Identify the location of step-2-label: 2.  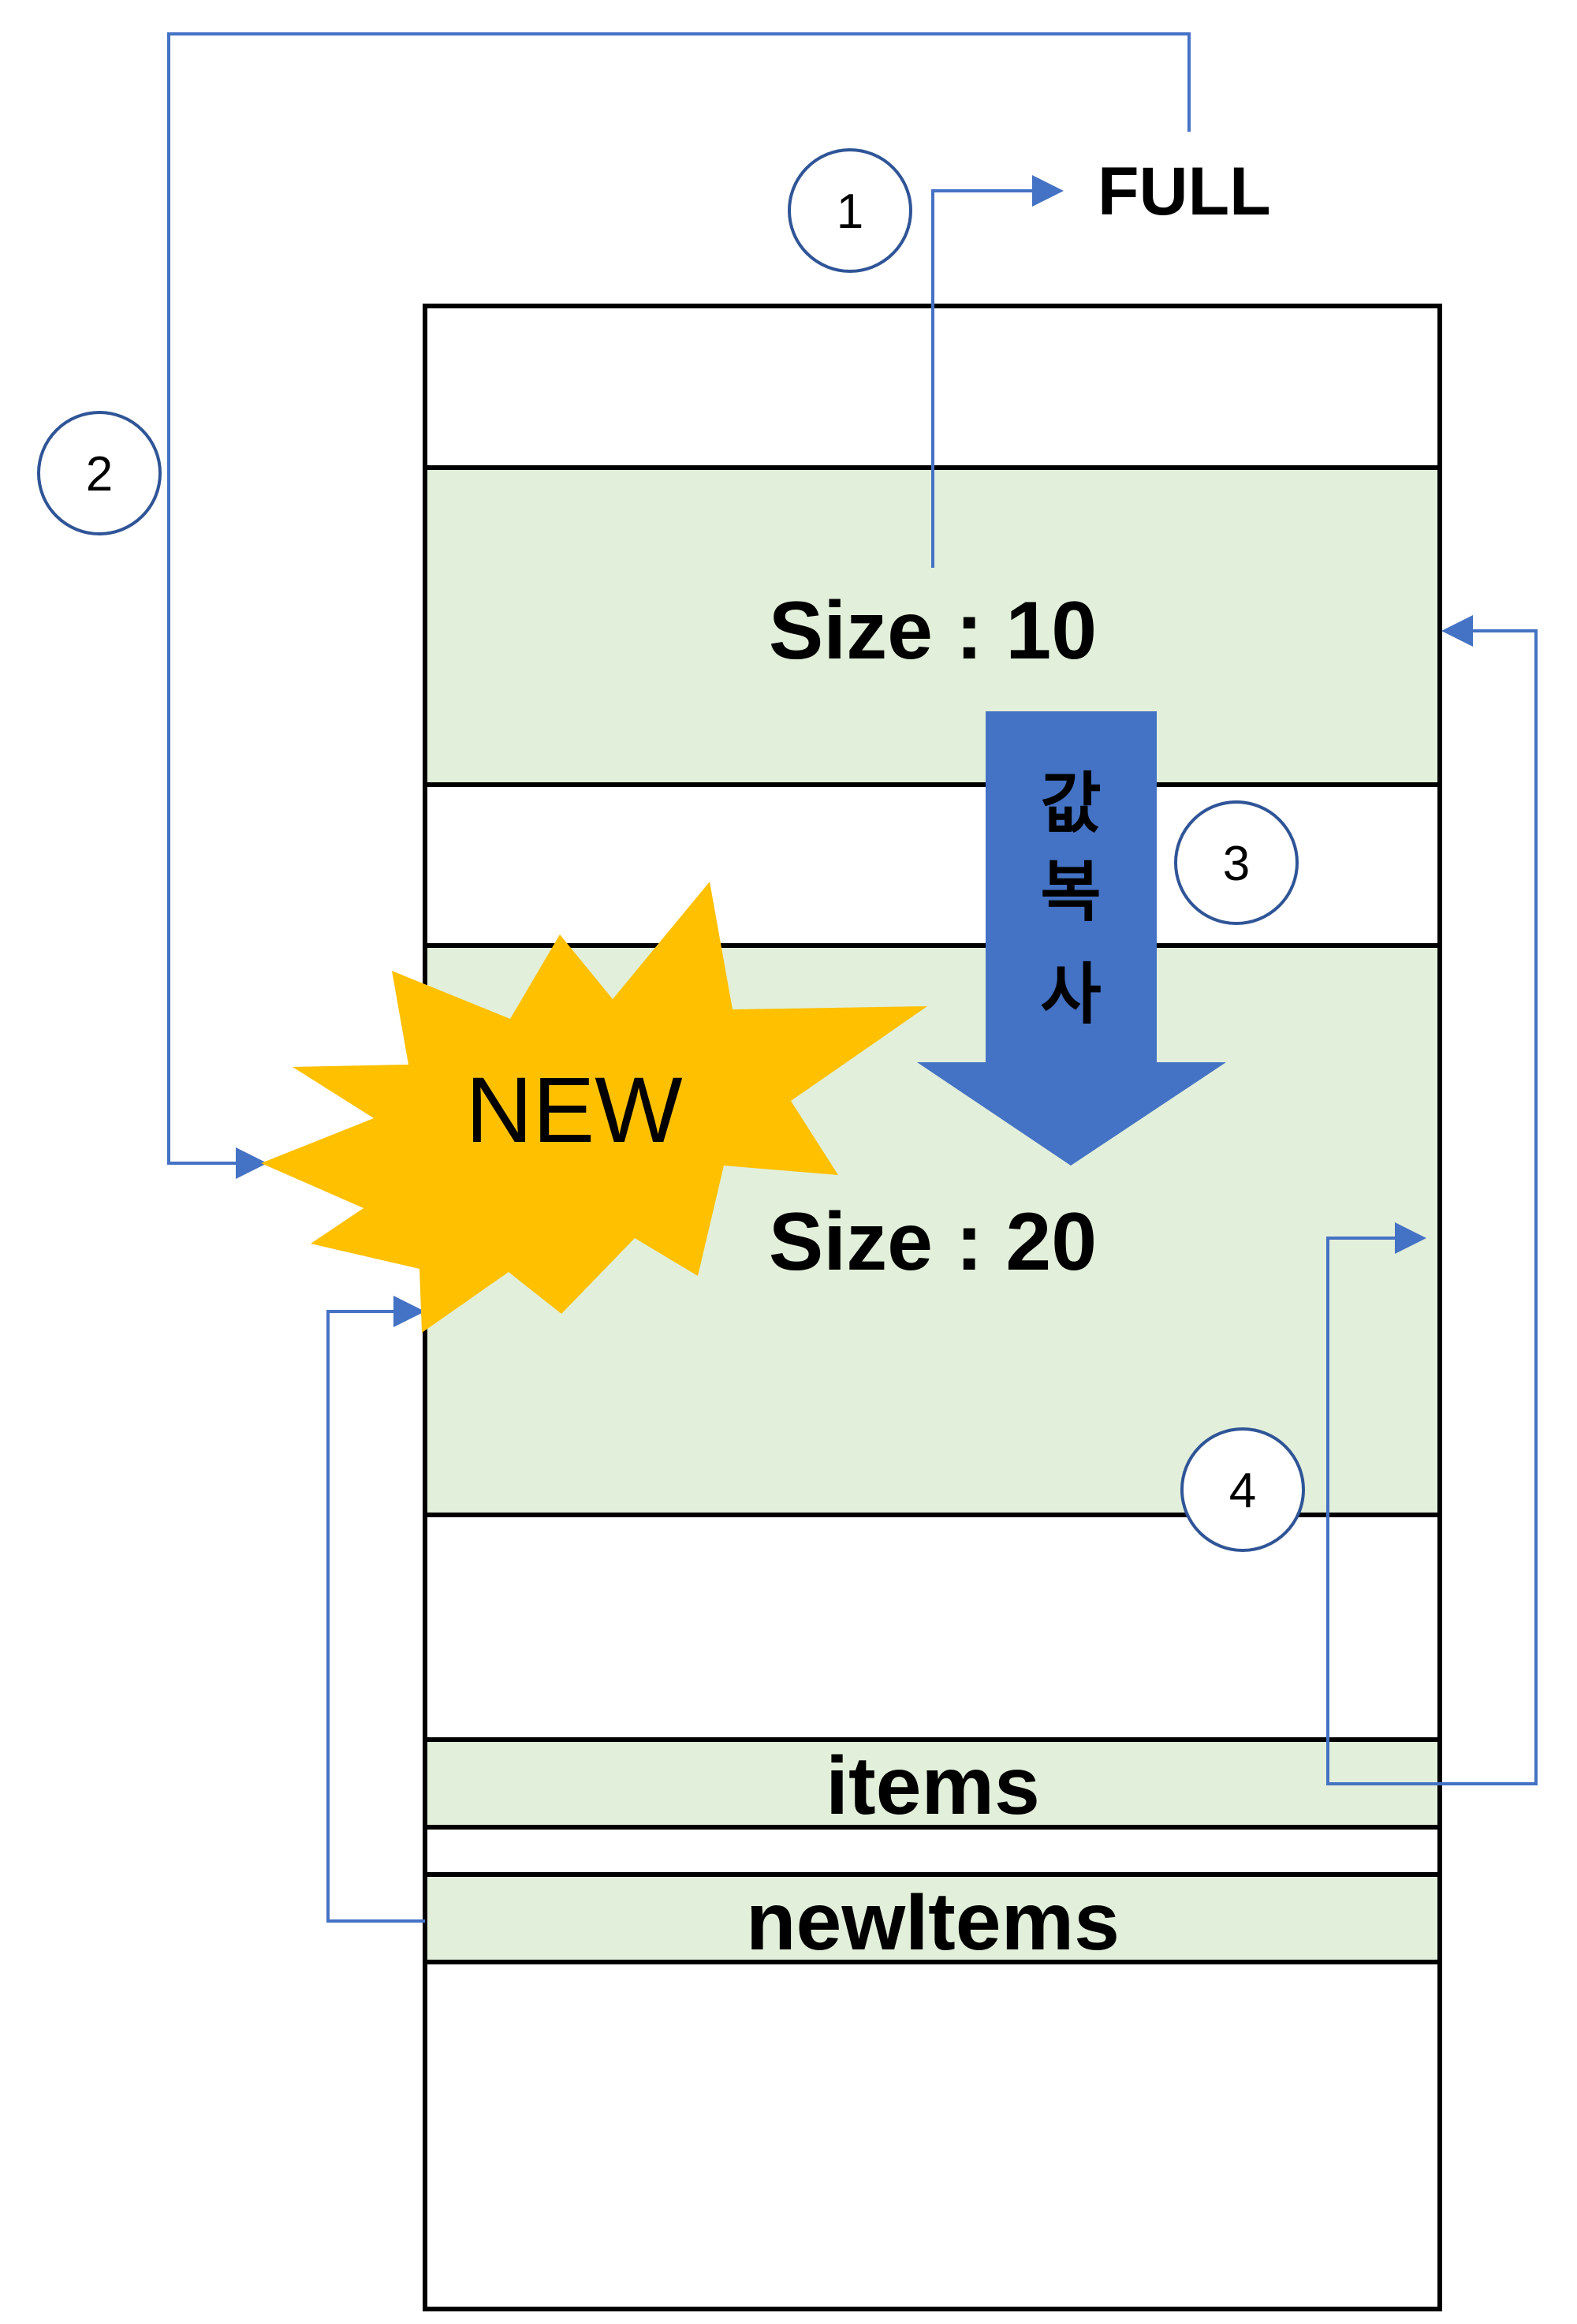
(99, 474).